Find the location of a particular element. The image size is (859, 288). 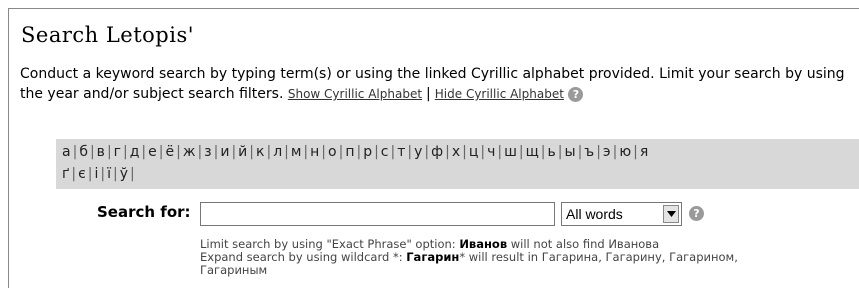

alphabet-letter-link: ш is located at coordinates (510, 152).